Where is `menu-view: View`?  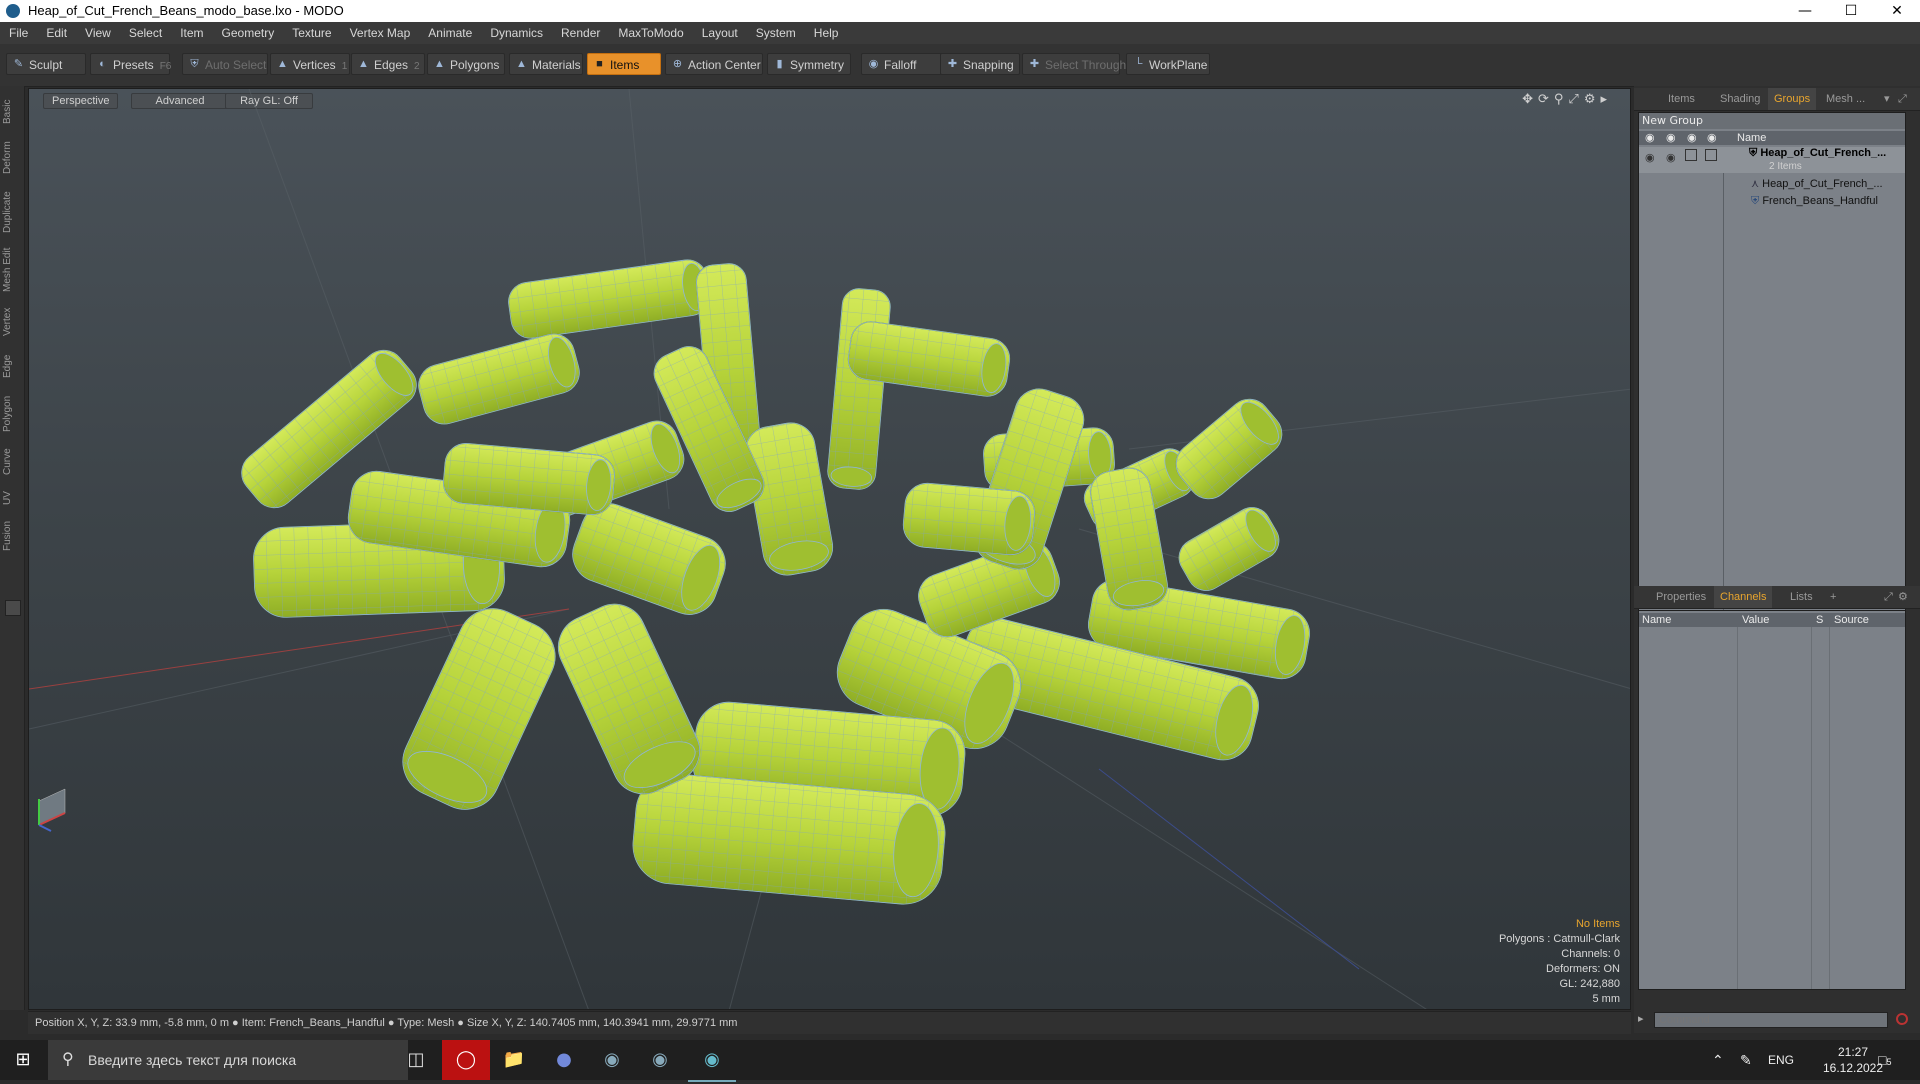 menu-view: View is located at coordinates (98, 33).